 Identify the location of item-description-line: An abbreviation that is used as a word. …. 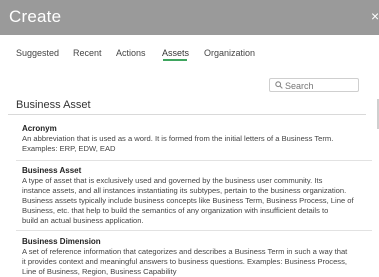
(178, 138).